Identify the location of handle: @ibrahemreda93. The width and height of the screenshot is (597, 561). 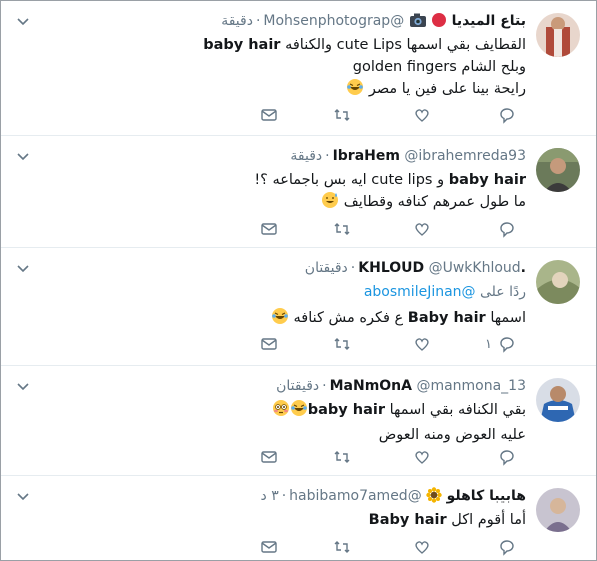
(465, 156).